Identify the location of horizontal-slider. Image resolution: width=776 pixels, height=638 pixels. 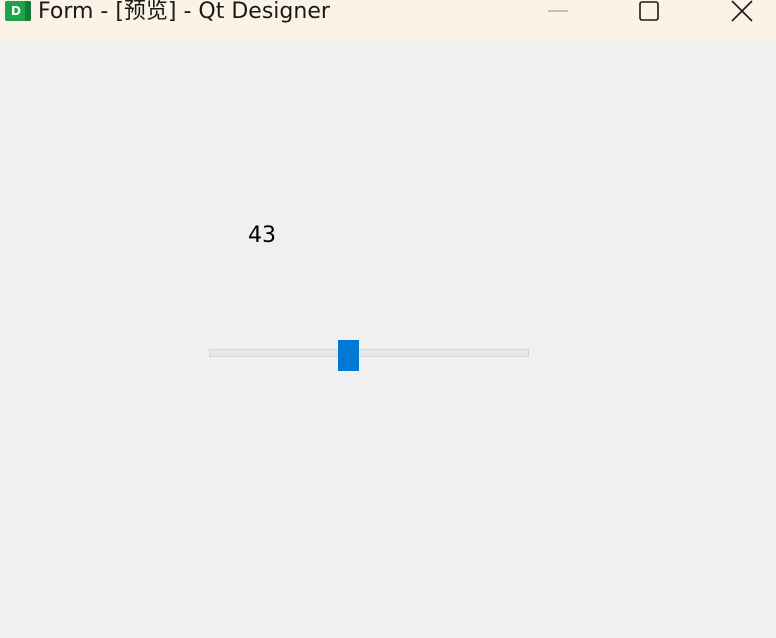
(369, 355).